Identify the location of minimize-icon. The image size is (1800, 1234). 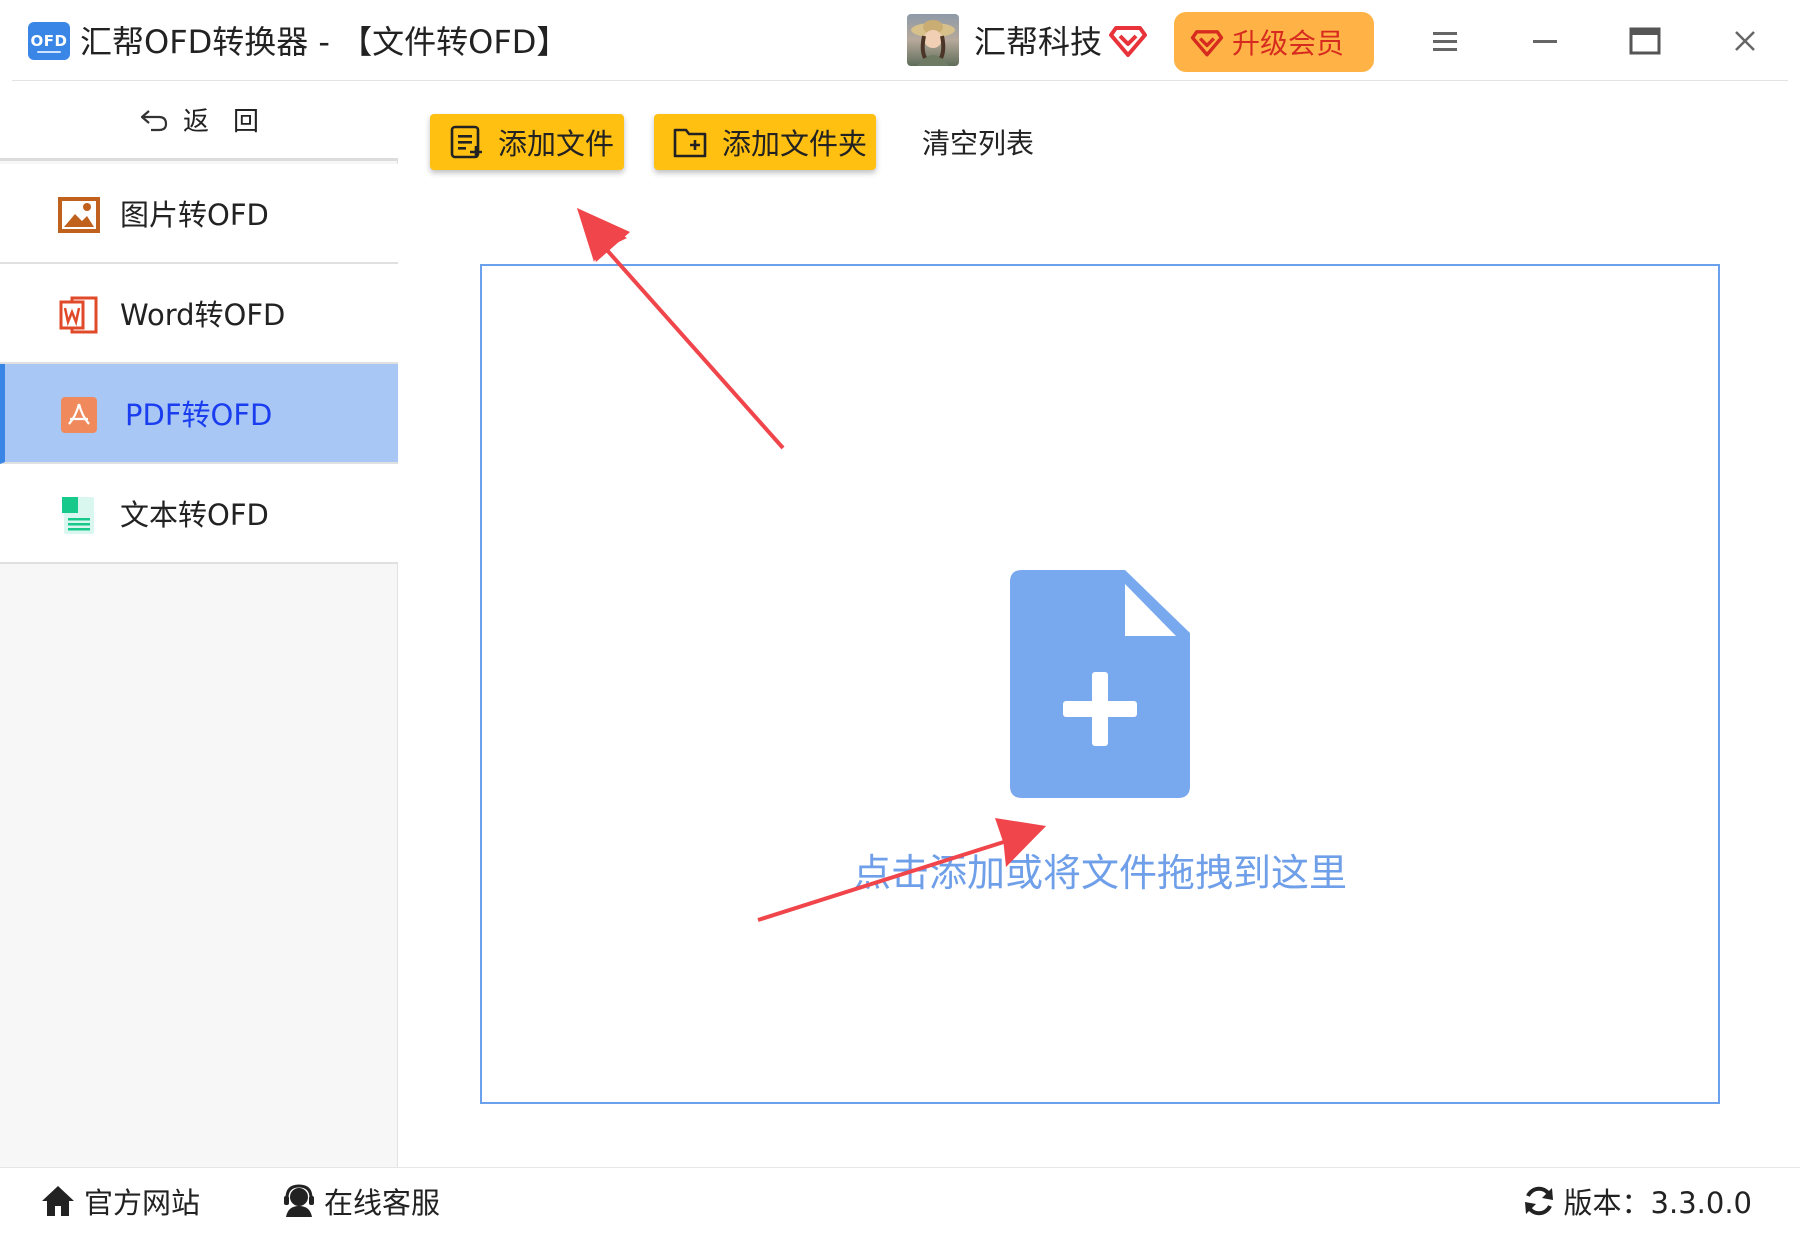
(1545, 41).